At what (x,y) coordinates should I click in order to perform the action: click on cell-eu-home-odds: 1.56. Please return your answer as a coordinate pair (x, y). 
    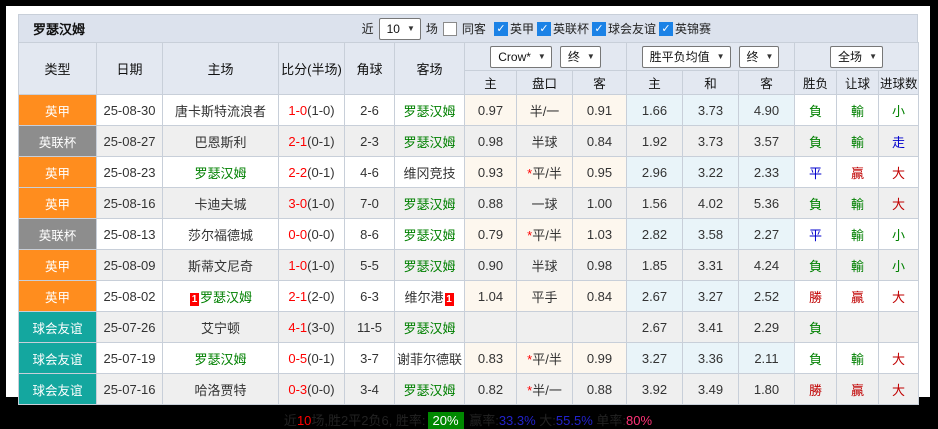
    Looking at the image, I should click on (654, 203).